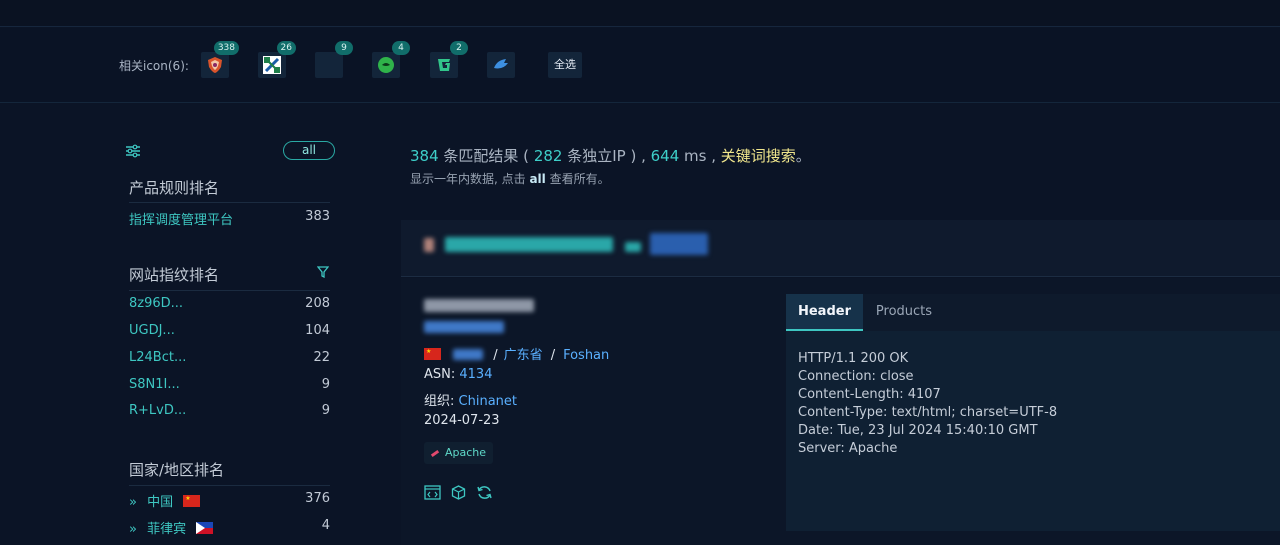 This screenshot has width=1280, height=545. I want to click on summary-subtext: 显示一年内数据, 点击 all 查看所有。, so click(510, 178).